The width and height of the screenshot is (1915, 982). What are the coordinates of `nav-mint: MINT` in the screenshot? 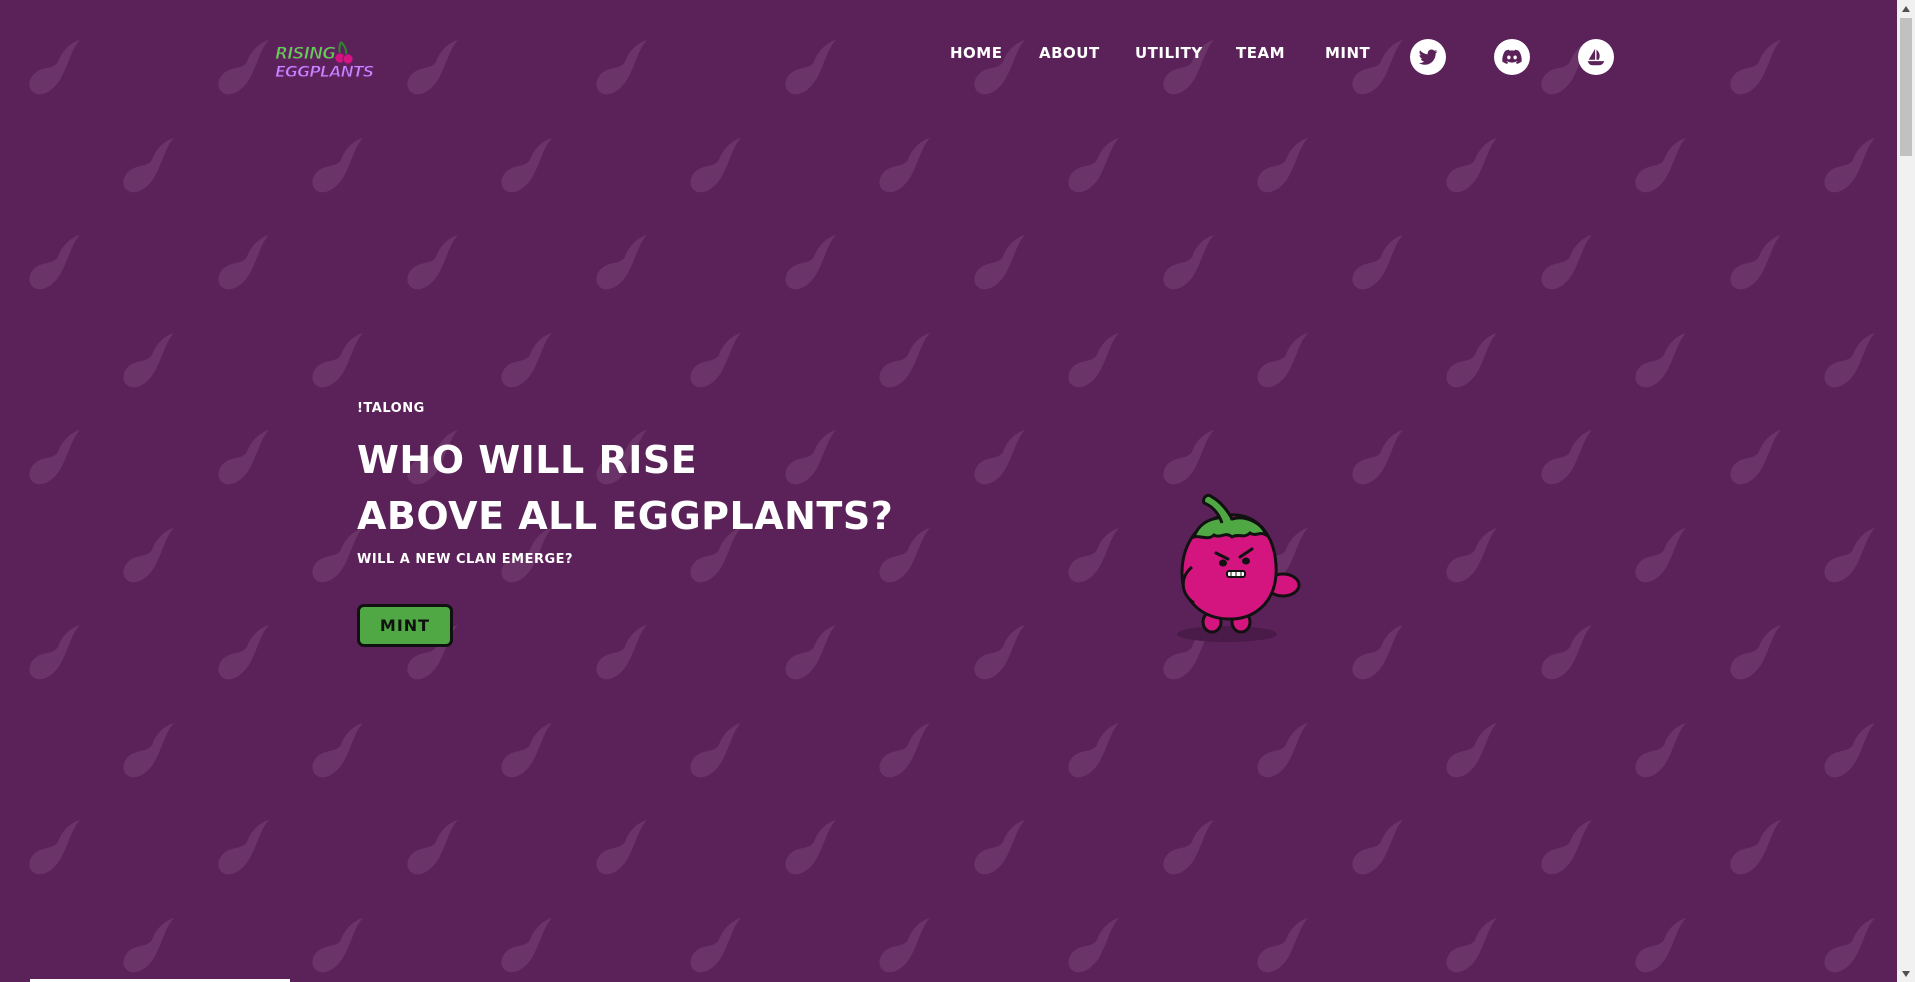 It's located at (1347, 53).